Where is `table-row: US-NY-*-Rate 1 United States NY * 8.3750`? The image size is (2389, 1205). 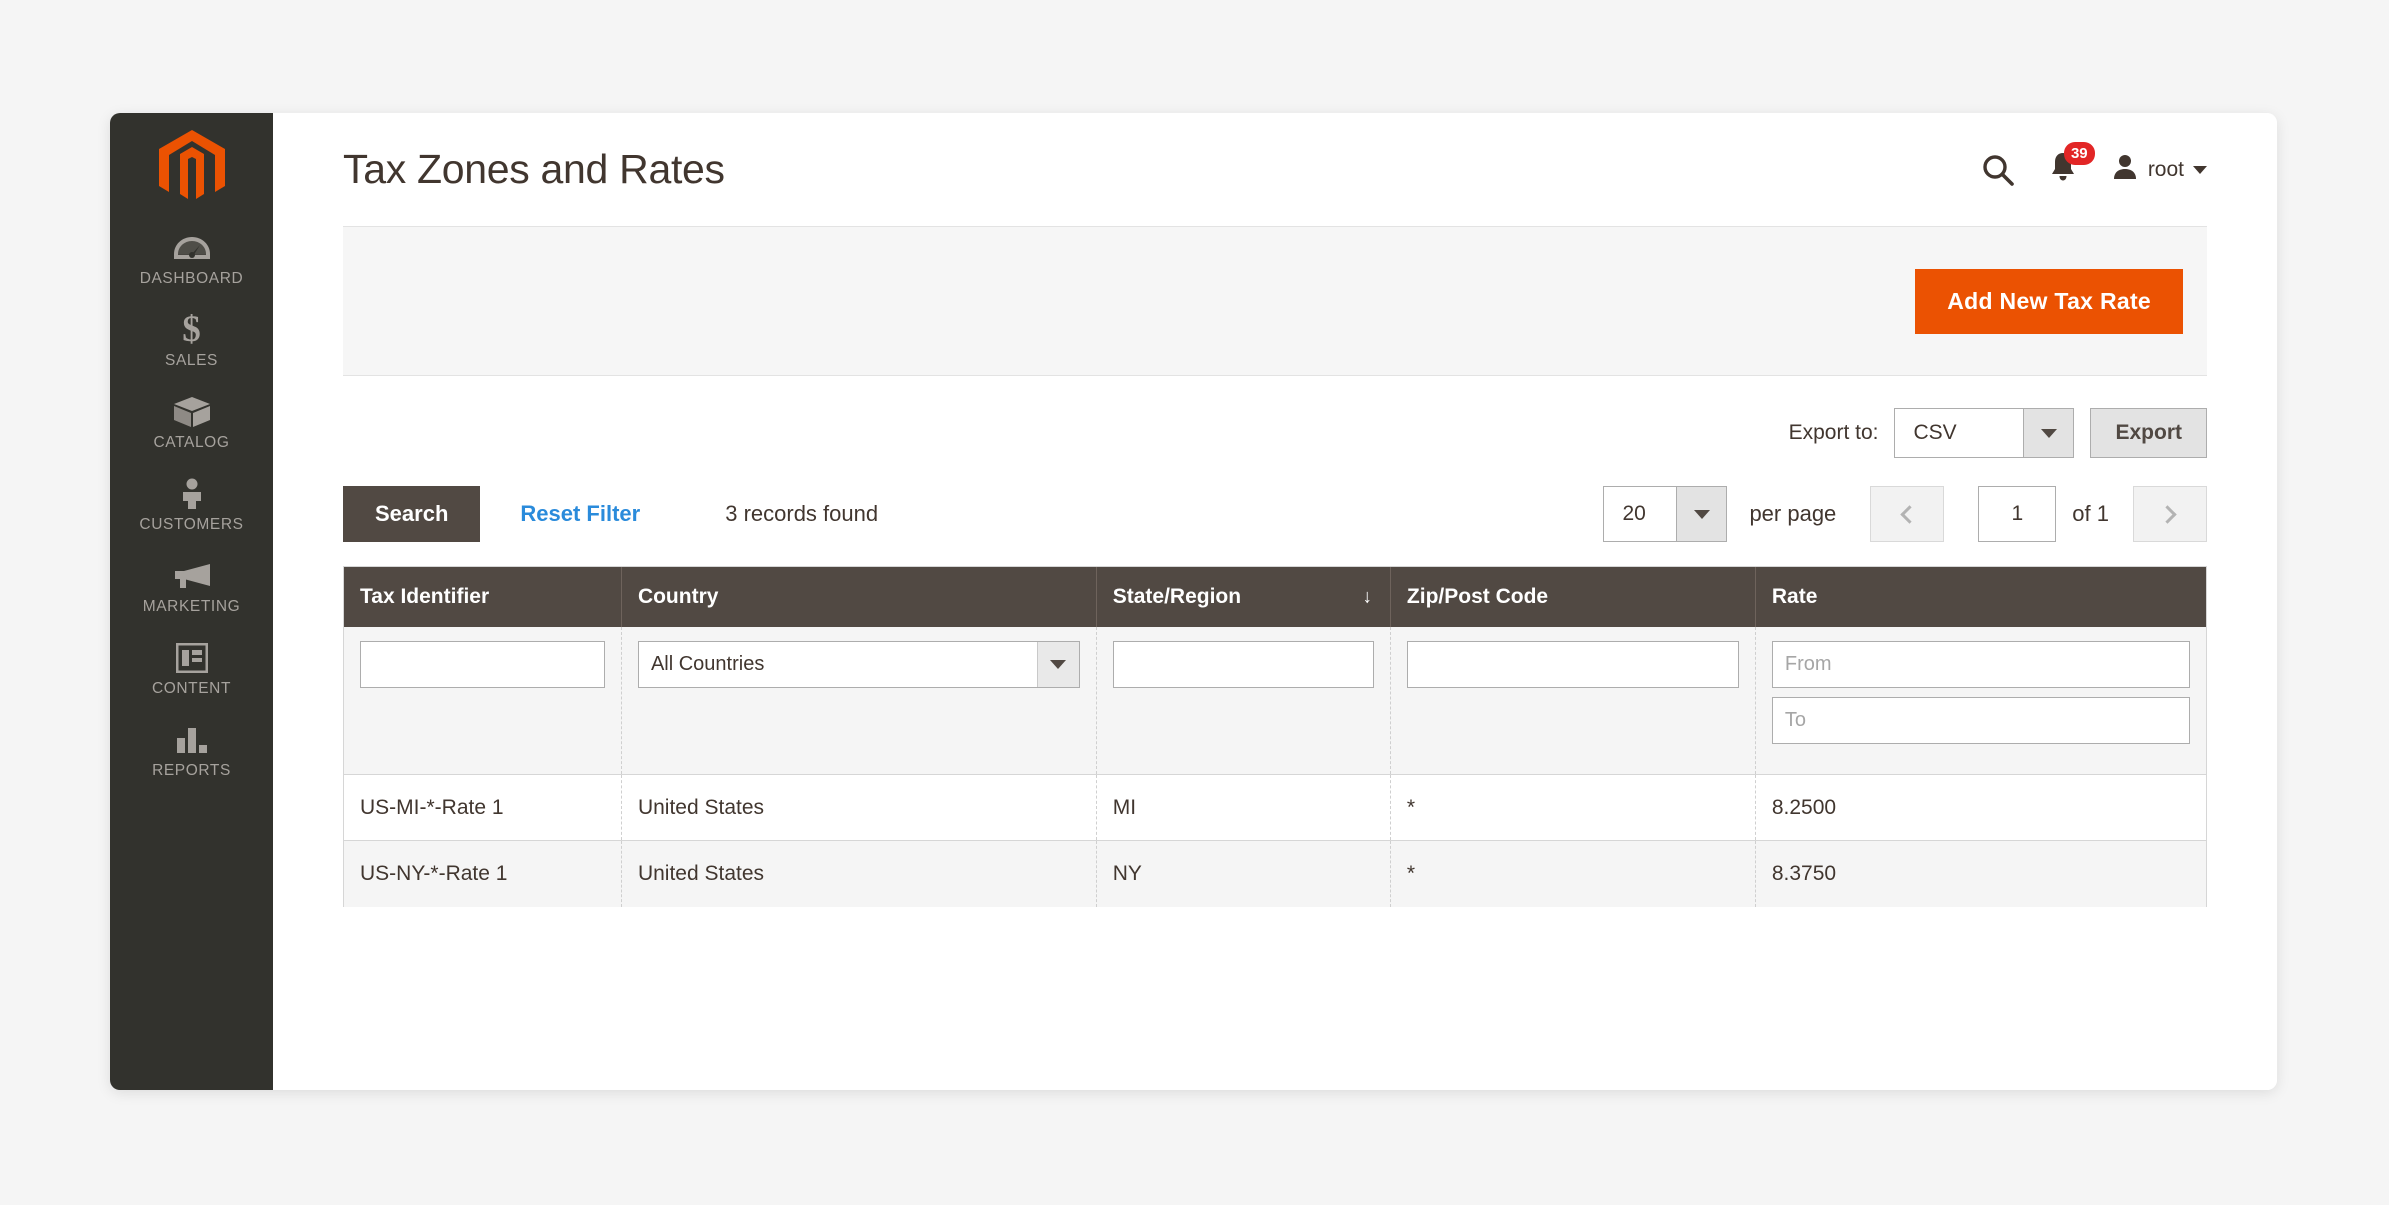 table-row: US-NY-*-Rate 1 United States NY * 8.3750 is located at coordinates (1275, 873).